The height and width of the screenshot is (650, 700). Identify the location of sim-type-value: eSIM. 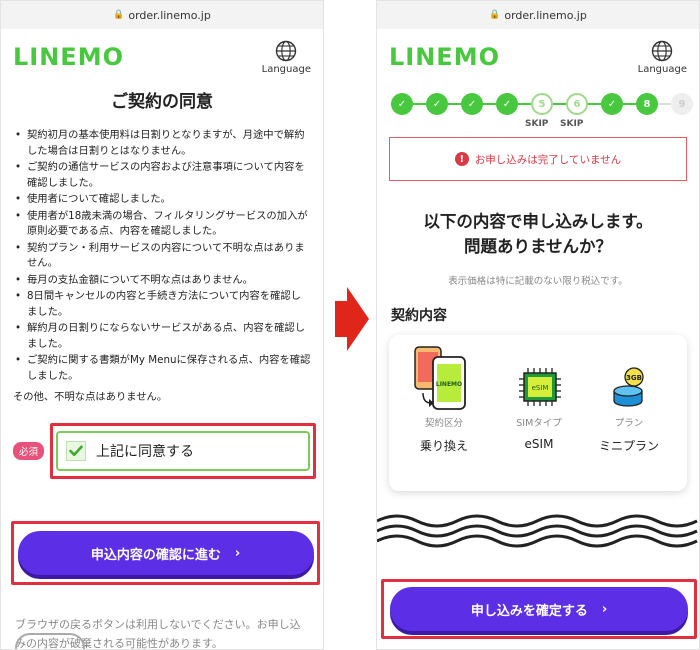
(539, 444).